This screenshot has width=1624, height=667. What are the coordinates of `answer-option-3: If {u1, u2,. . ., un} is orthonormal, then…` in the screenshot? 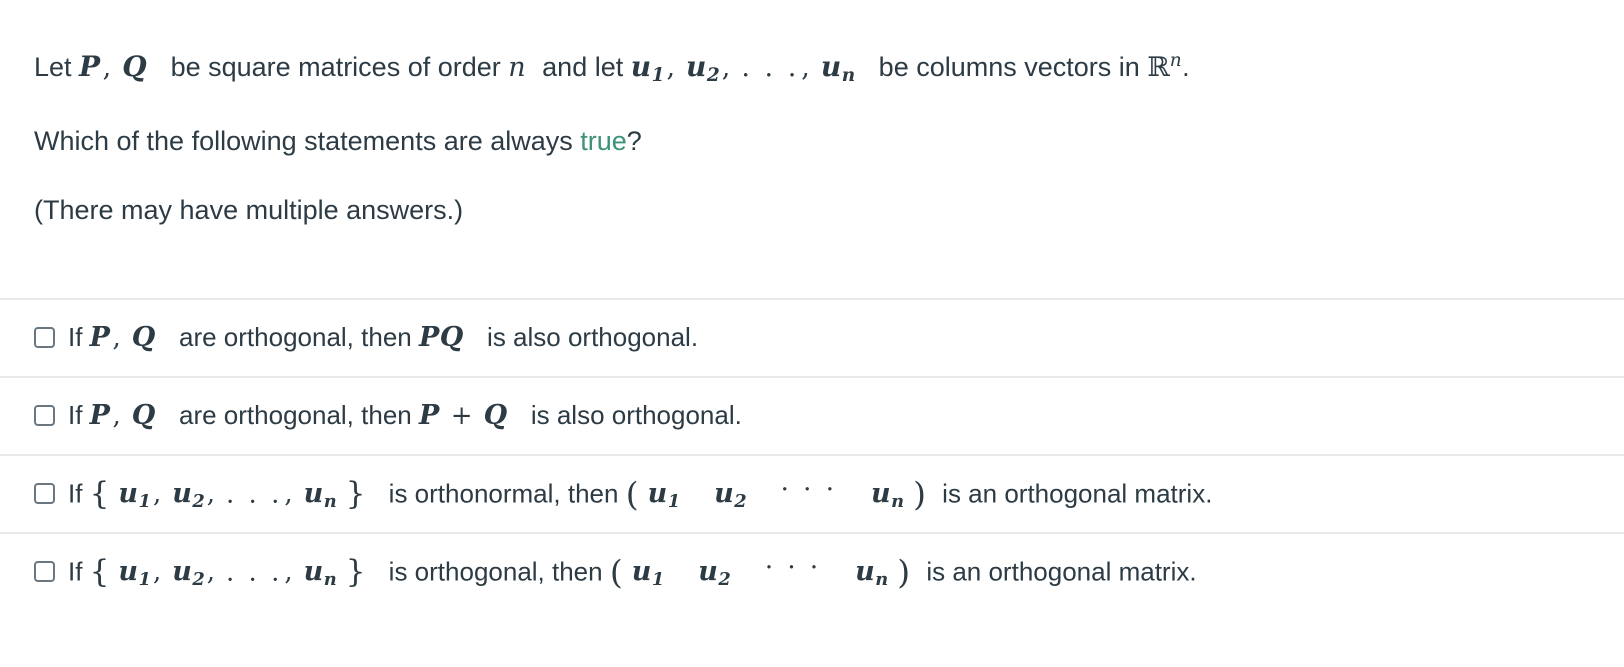 It's located at (812, 492).